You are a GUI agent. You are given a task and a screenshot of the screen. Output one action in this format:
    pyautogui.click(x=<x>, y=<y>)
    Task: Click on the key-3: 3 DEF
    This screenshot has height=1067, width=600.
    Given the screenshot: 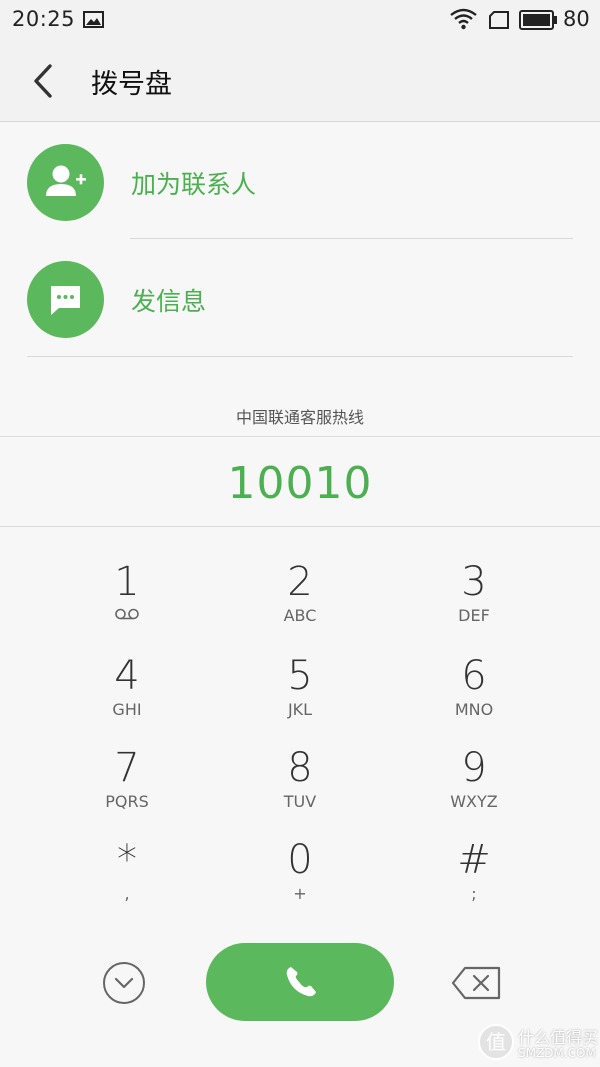 What is the action you would take?
    pyautogui.click(x=474, y=605)
    